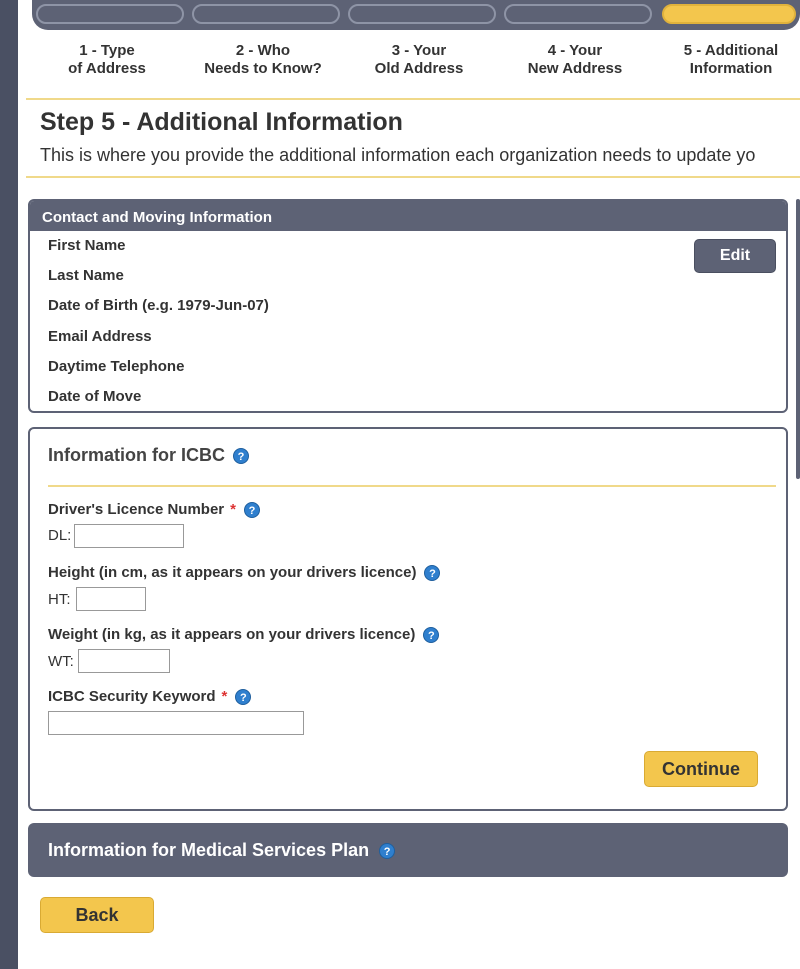 Image resolution: width=800 pixels, height=969 pixels. What do you see at coordinates (158, 306) in the screenshot?
I see `field-date-of-birth: Date of Birth (e.g. 1979-Jun-07)` at bounding box center [158, 306].